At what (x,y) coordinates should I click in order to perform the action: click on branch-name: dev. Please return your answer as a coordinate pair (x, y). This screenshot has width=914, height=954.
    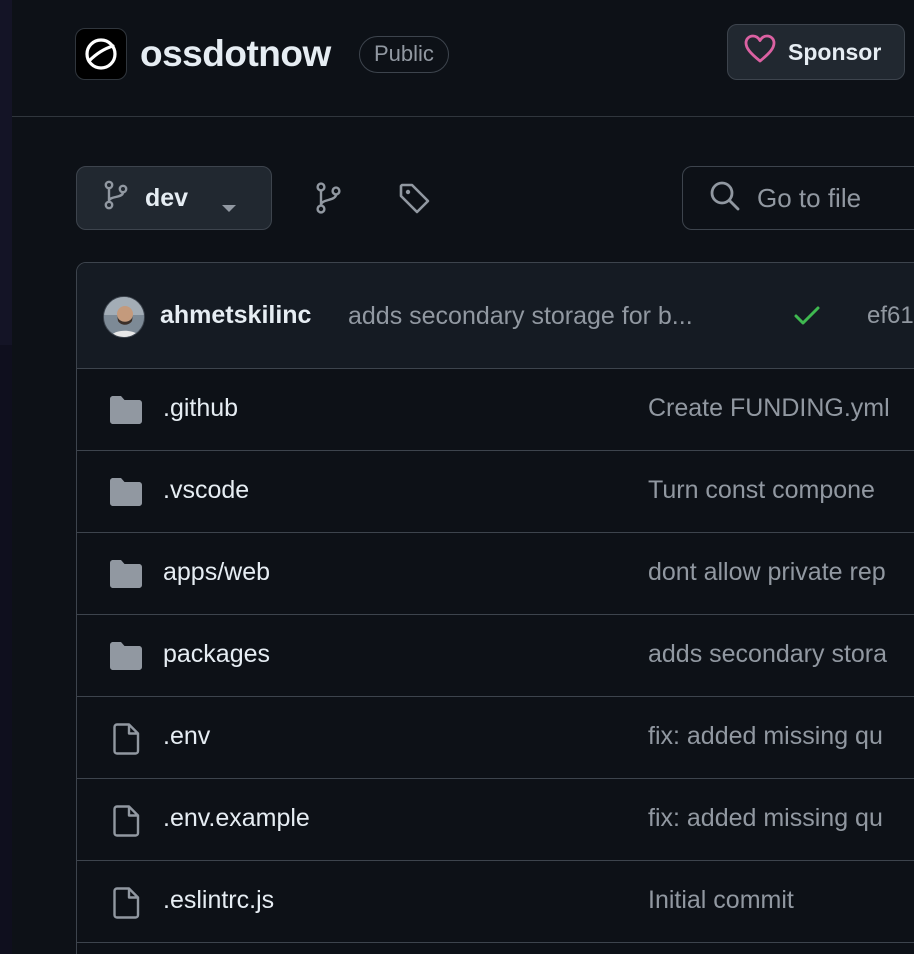
    Looking at the image, I should click on (167, 197).